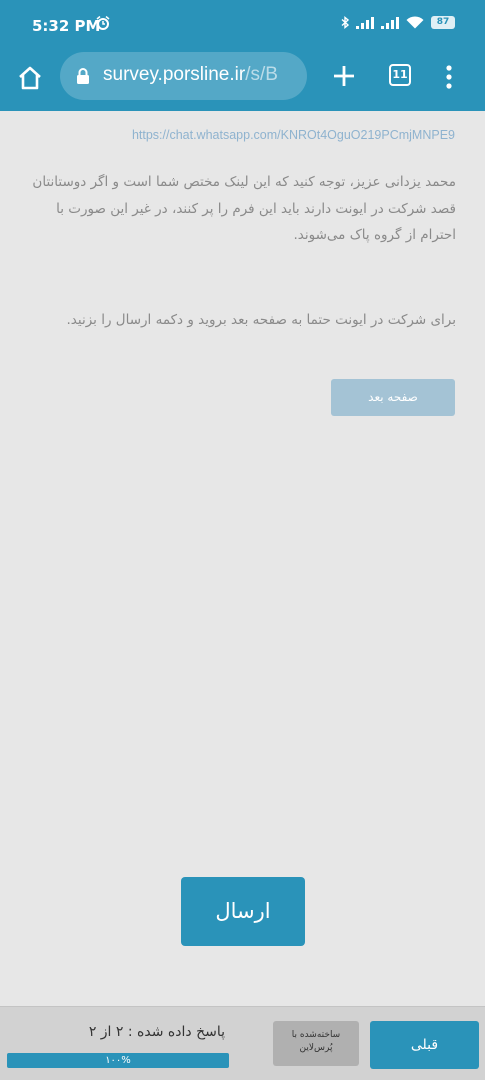 Image resolution: width=485 pixels, height=1080 pixels. Describe the element at coordinates (316, 1035) in the screenshot. I see `brand-line-1: ساخته‌شده با` at that location.